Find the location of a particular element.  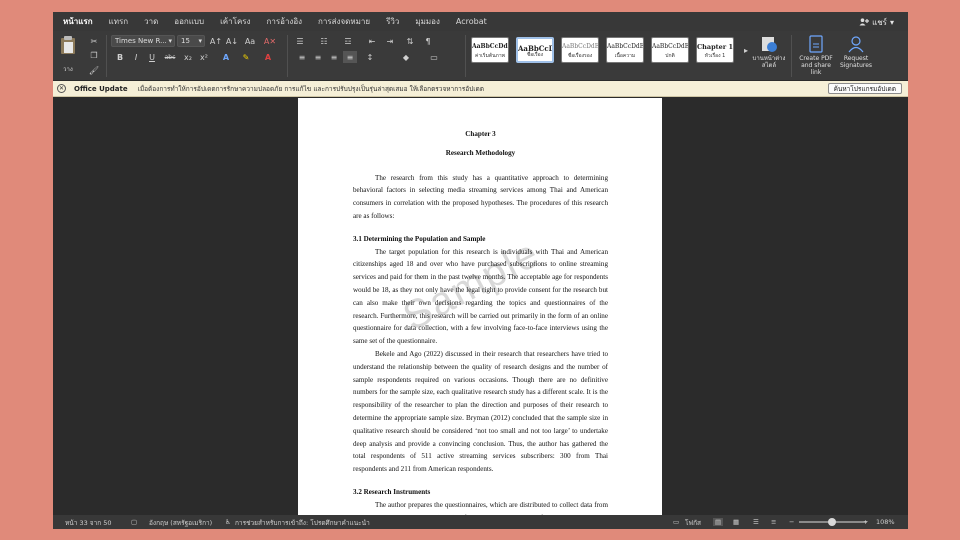

outline-view-icon: ☰ is located at coordinates (756, 522).